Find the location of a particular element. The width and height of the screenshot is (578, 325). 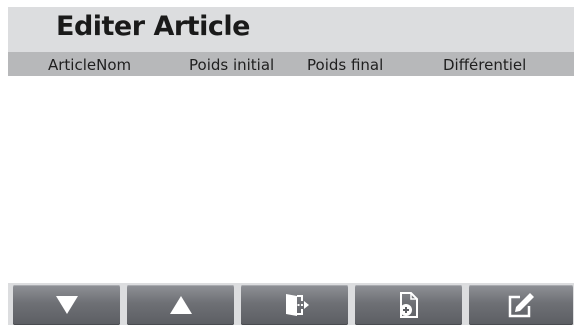

edit-icon is located at coordinates (521, 305).